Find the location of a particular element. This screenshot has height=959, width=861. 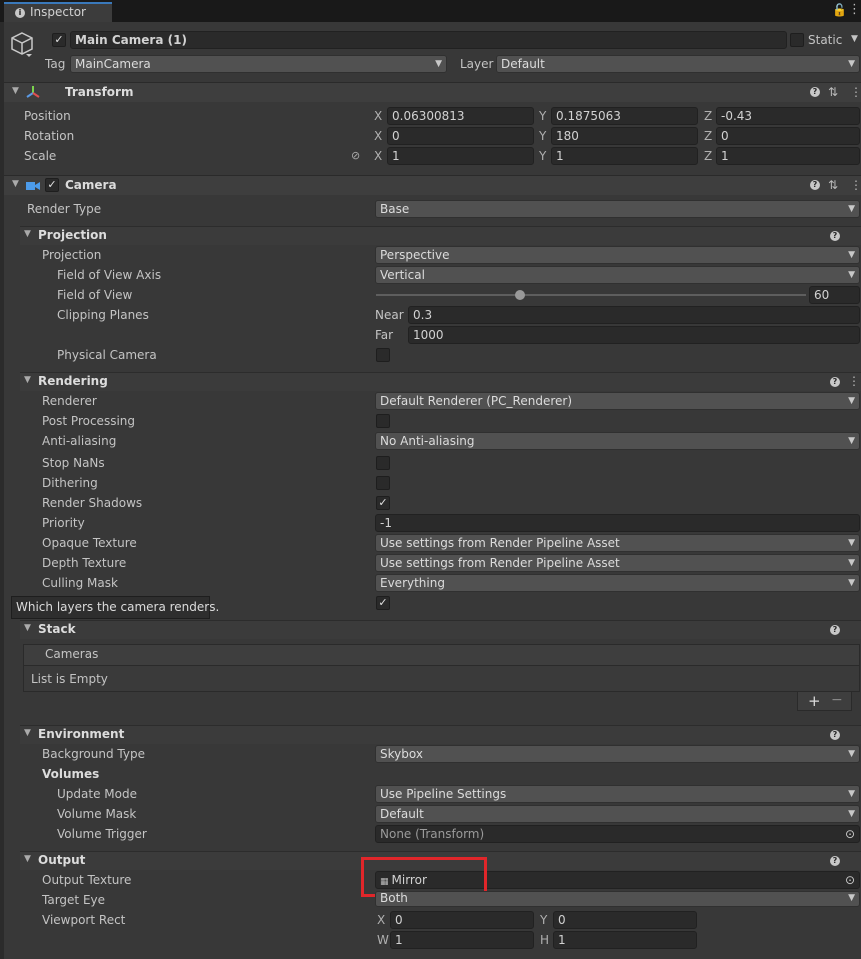

section-menu-icon: ⋮ is located at coordinates (854, 381).